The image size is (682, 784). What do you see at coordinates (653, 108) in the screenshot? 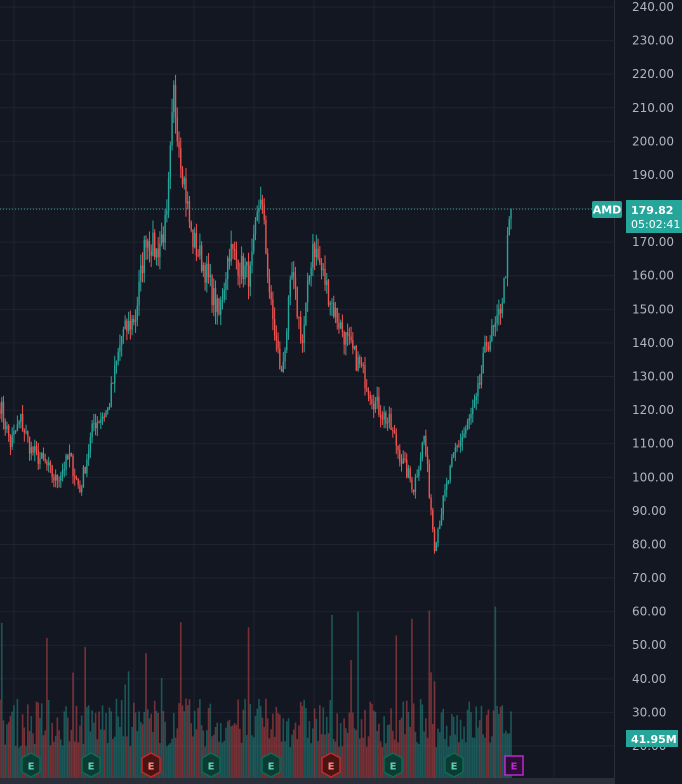
I see `y-tick-label: 210.00` at bounding box center [653, 108].